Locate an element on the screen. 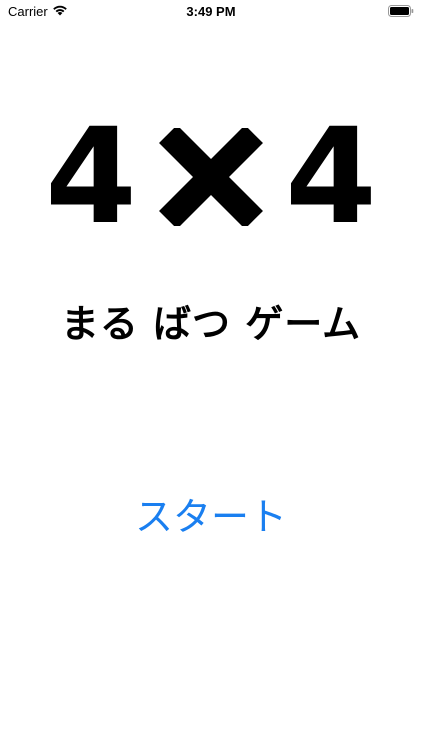  battery-icon is located at coordinates (401, 11).